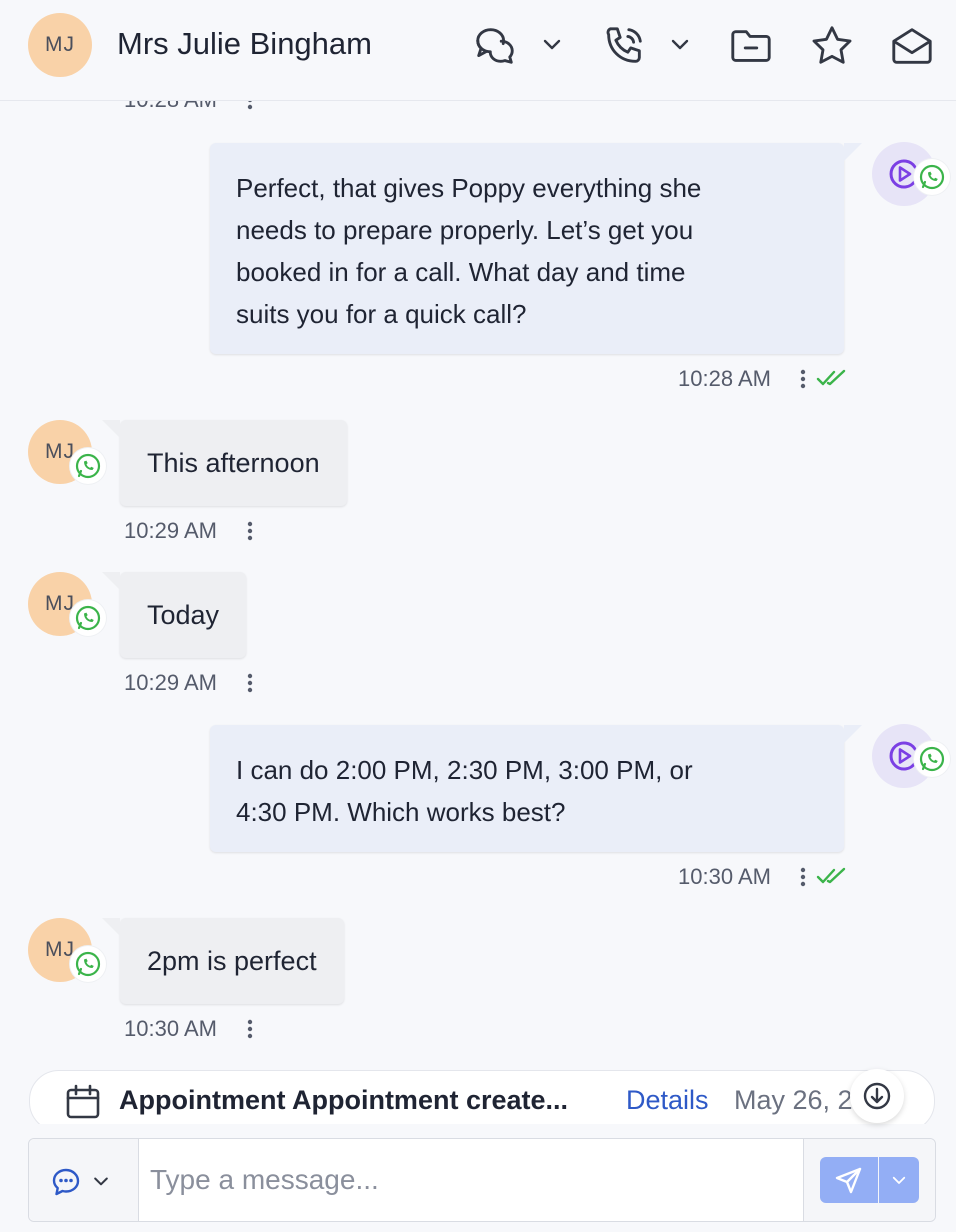 The height and width of the screenshot is (1232, 956). Describe the element at coordinates (244, 44) in the screenshot. I see `contact-name: Mrs Julie Bingham` at that location.